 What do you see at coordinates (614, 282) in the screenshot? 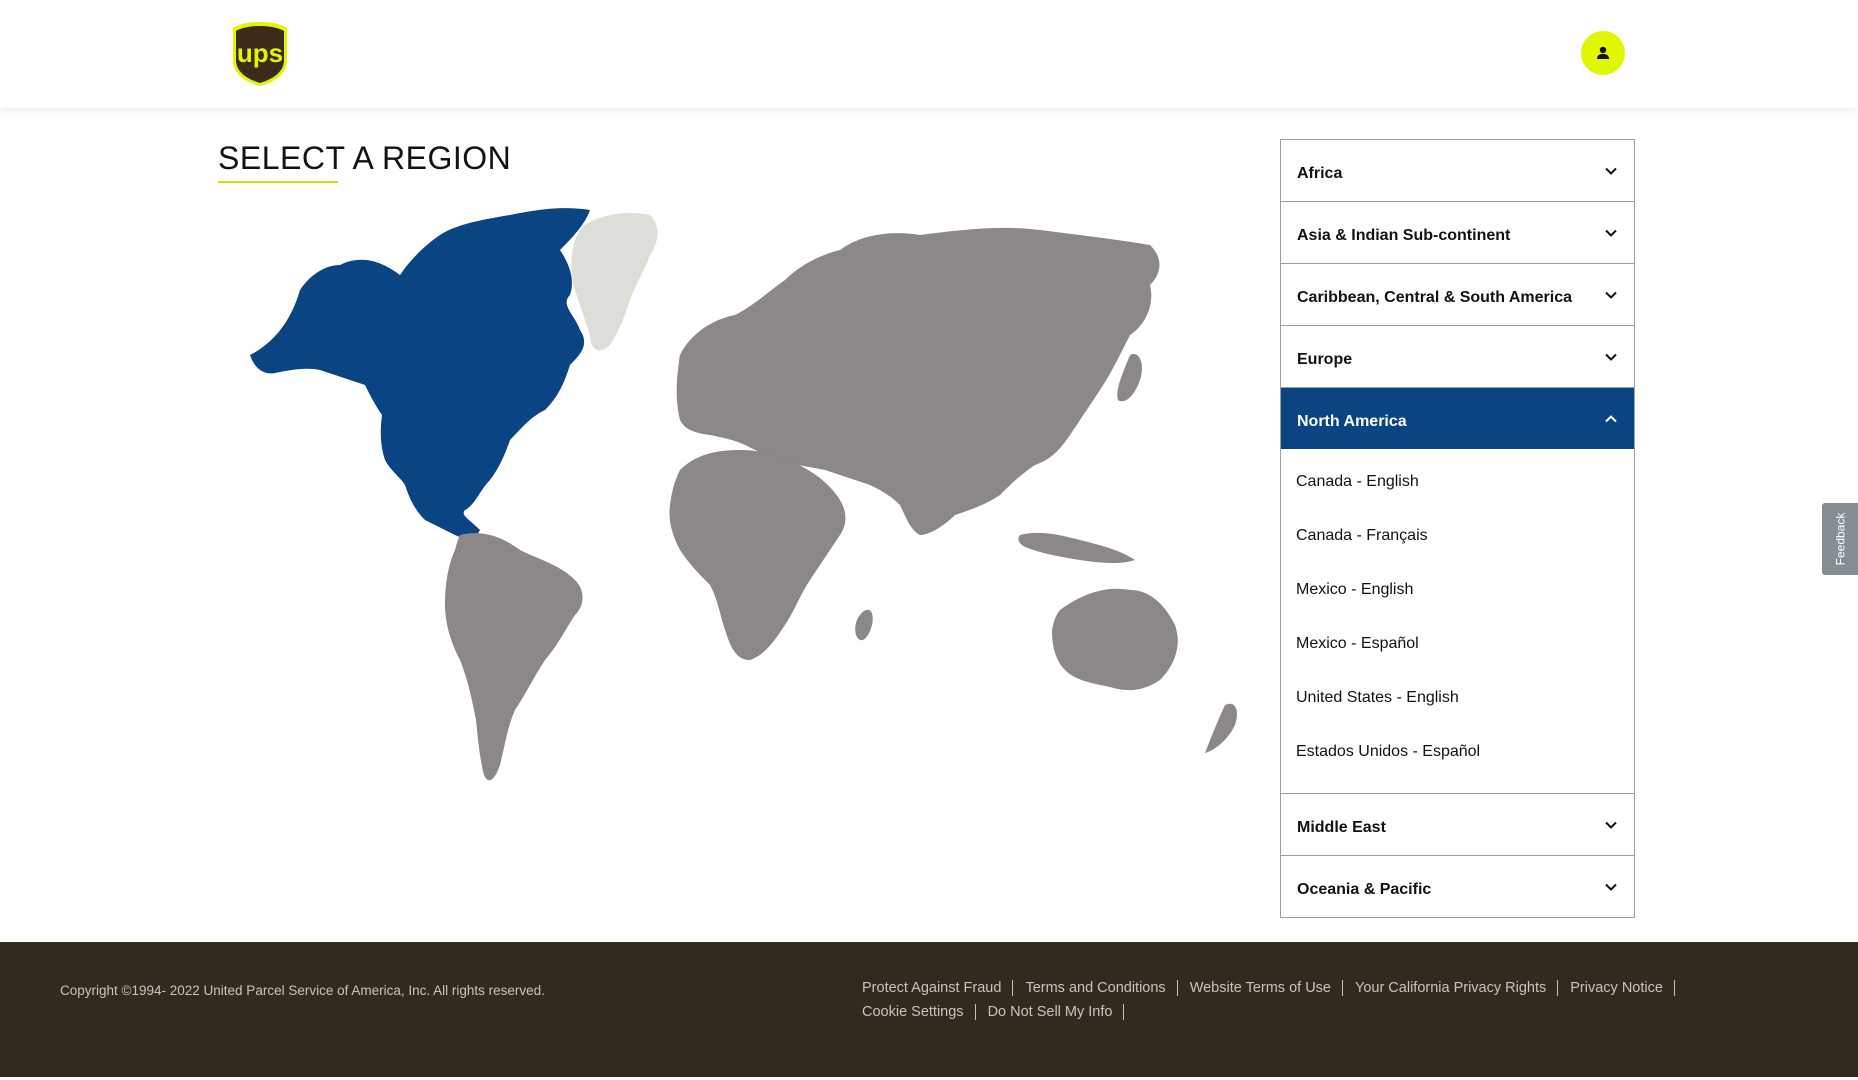
I see `map-region-greenland` at bounding box center [614, 282].